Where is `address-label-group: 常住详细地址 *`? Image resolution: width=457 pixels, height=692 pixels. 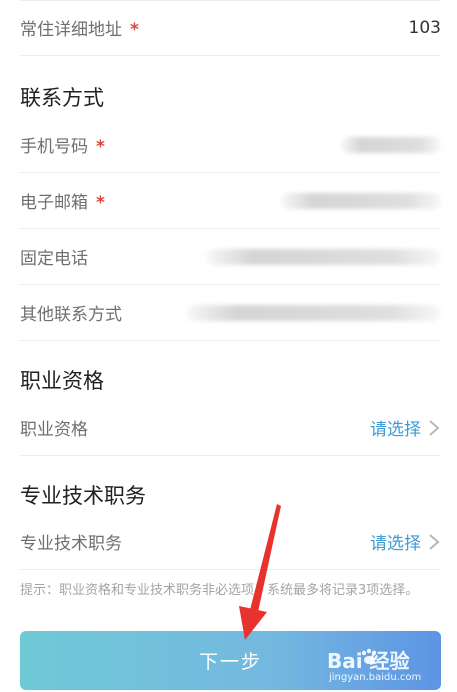 address-label-group: 常住详细地址 * is located at coordinates (79, 27).